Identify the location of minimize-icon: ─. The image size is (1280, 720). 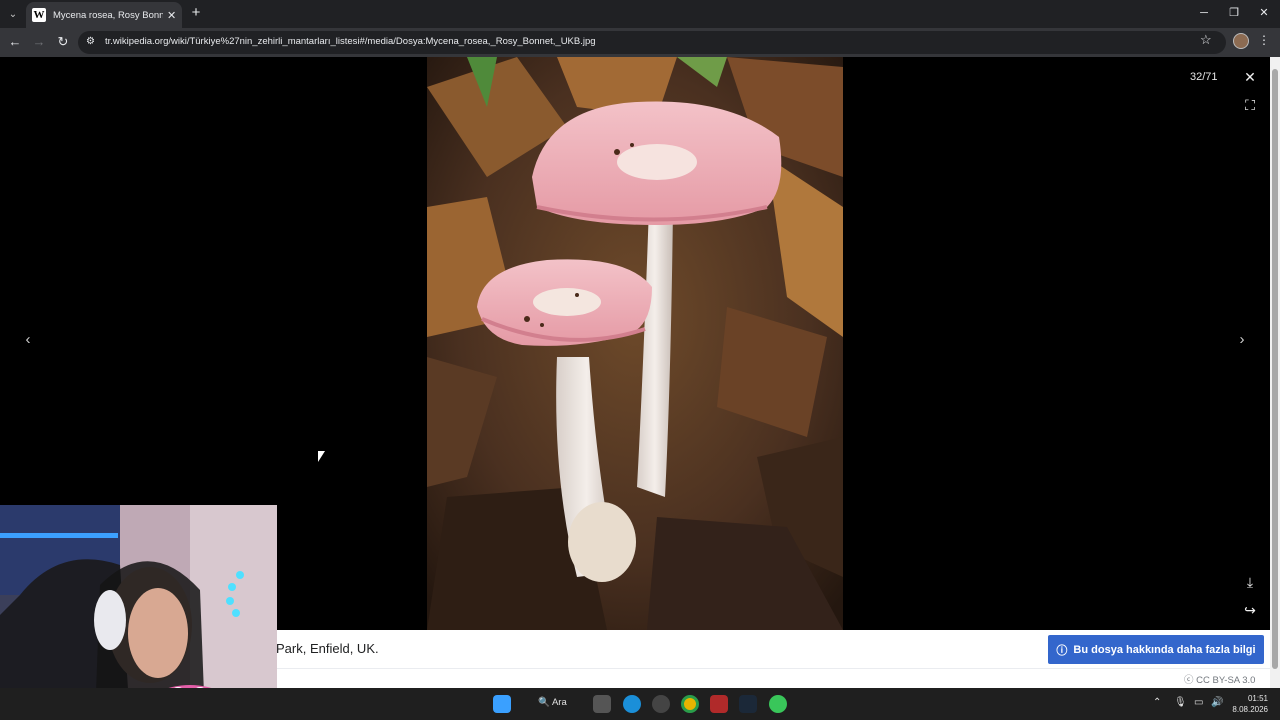
(1204, 13).